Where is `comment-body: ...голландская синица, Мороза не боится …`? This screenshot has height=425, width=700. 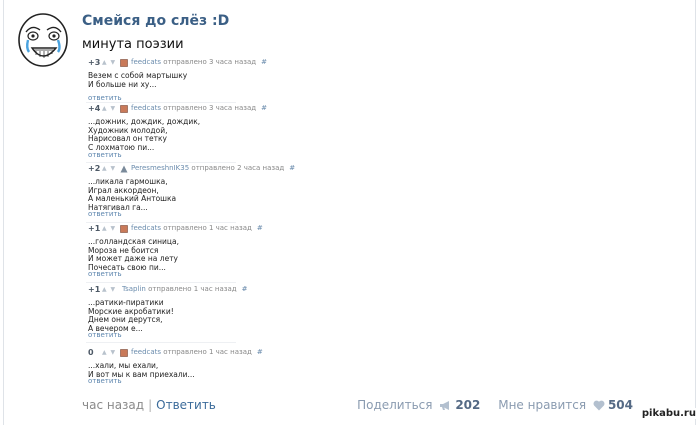
comment-body: ...голландская синица, Мороза не боится … is located at coordinates (133, 254).